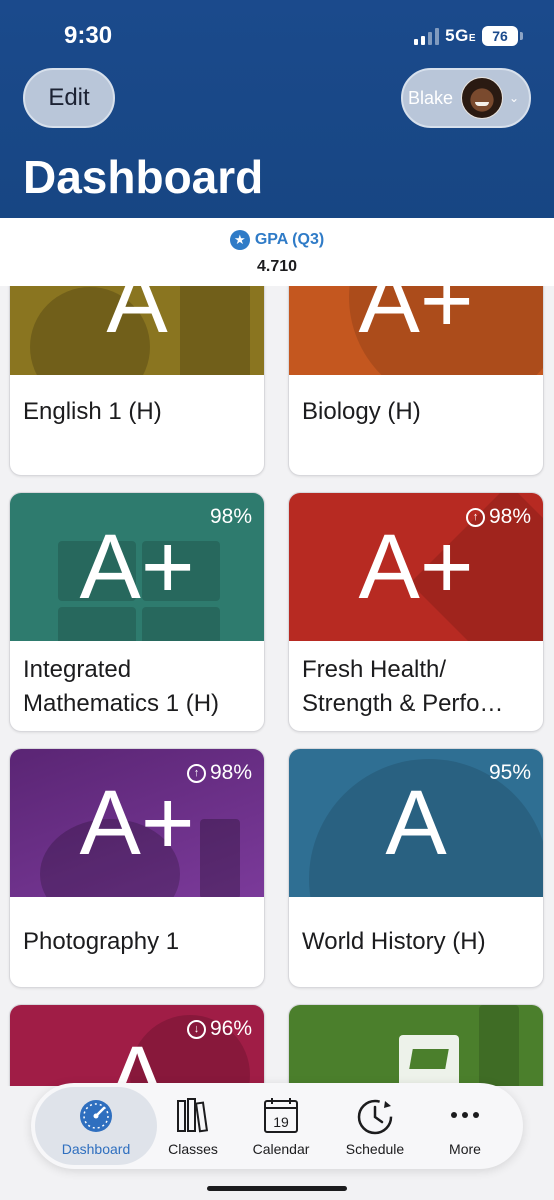 This screenshot has width=554, height=1200. What do you see at coordinates (277, 1188) in the screenshot?
I see `home-indicator` at bounding box center [277, 1188].